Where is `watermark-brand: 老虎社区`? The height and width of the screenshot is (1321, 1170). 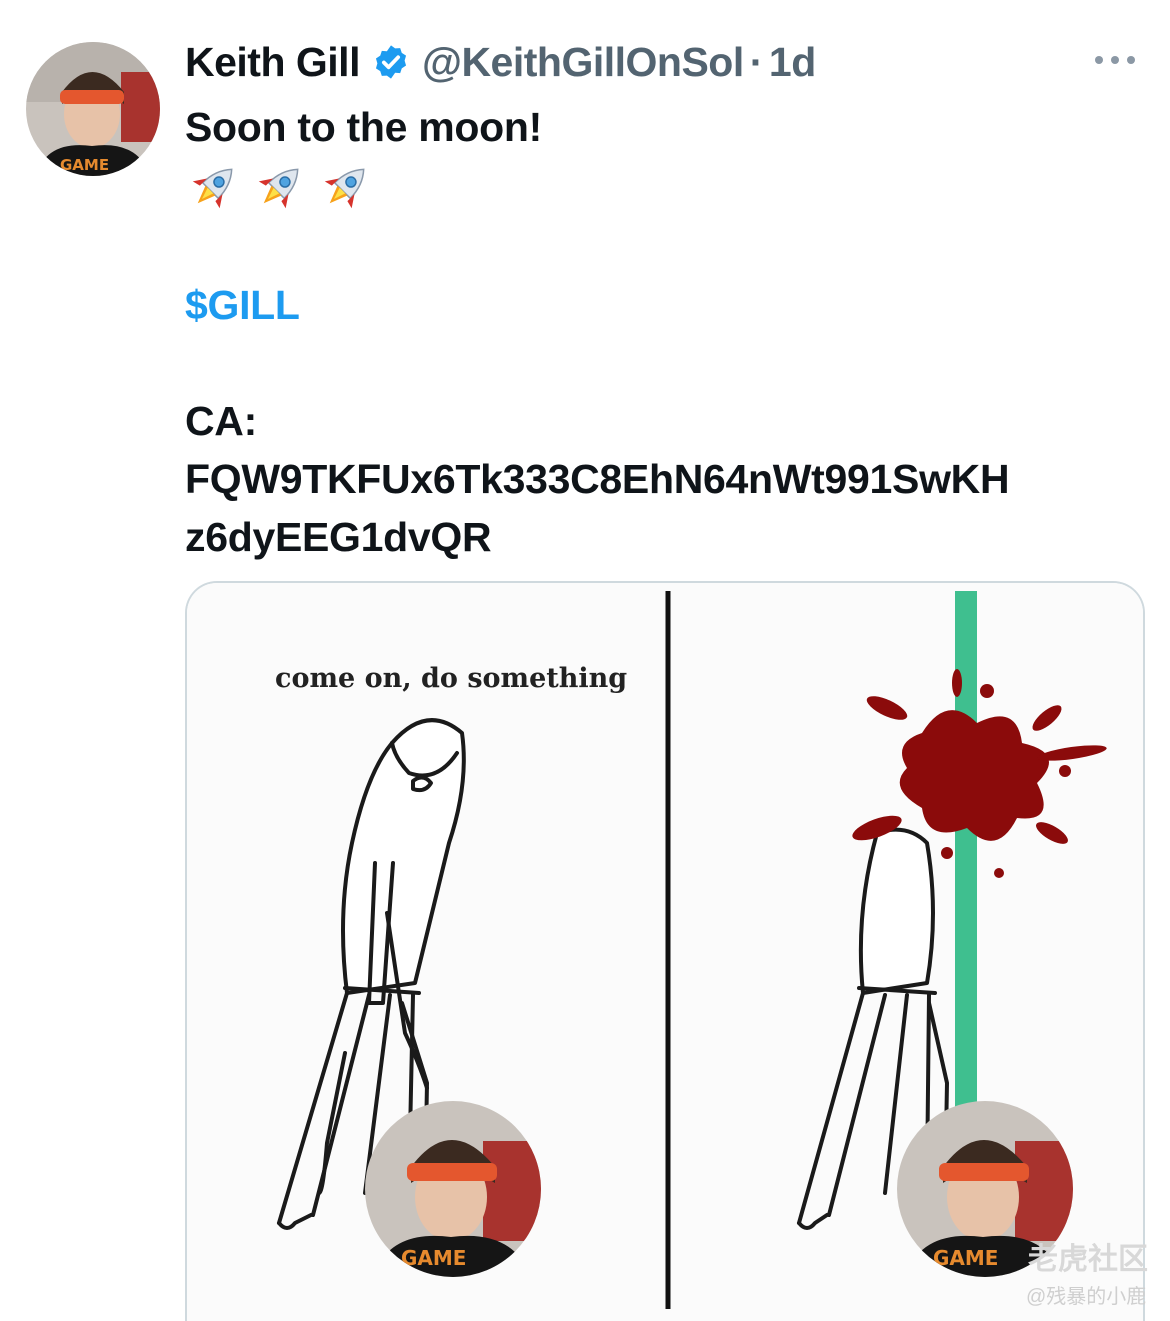 watermark-brand: 老虎社区 is located at coordinates (1088, 1259).